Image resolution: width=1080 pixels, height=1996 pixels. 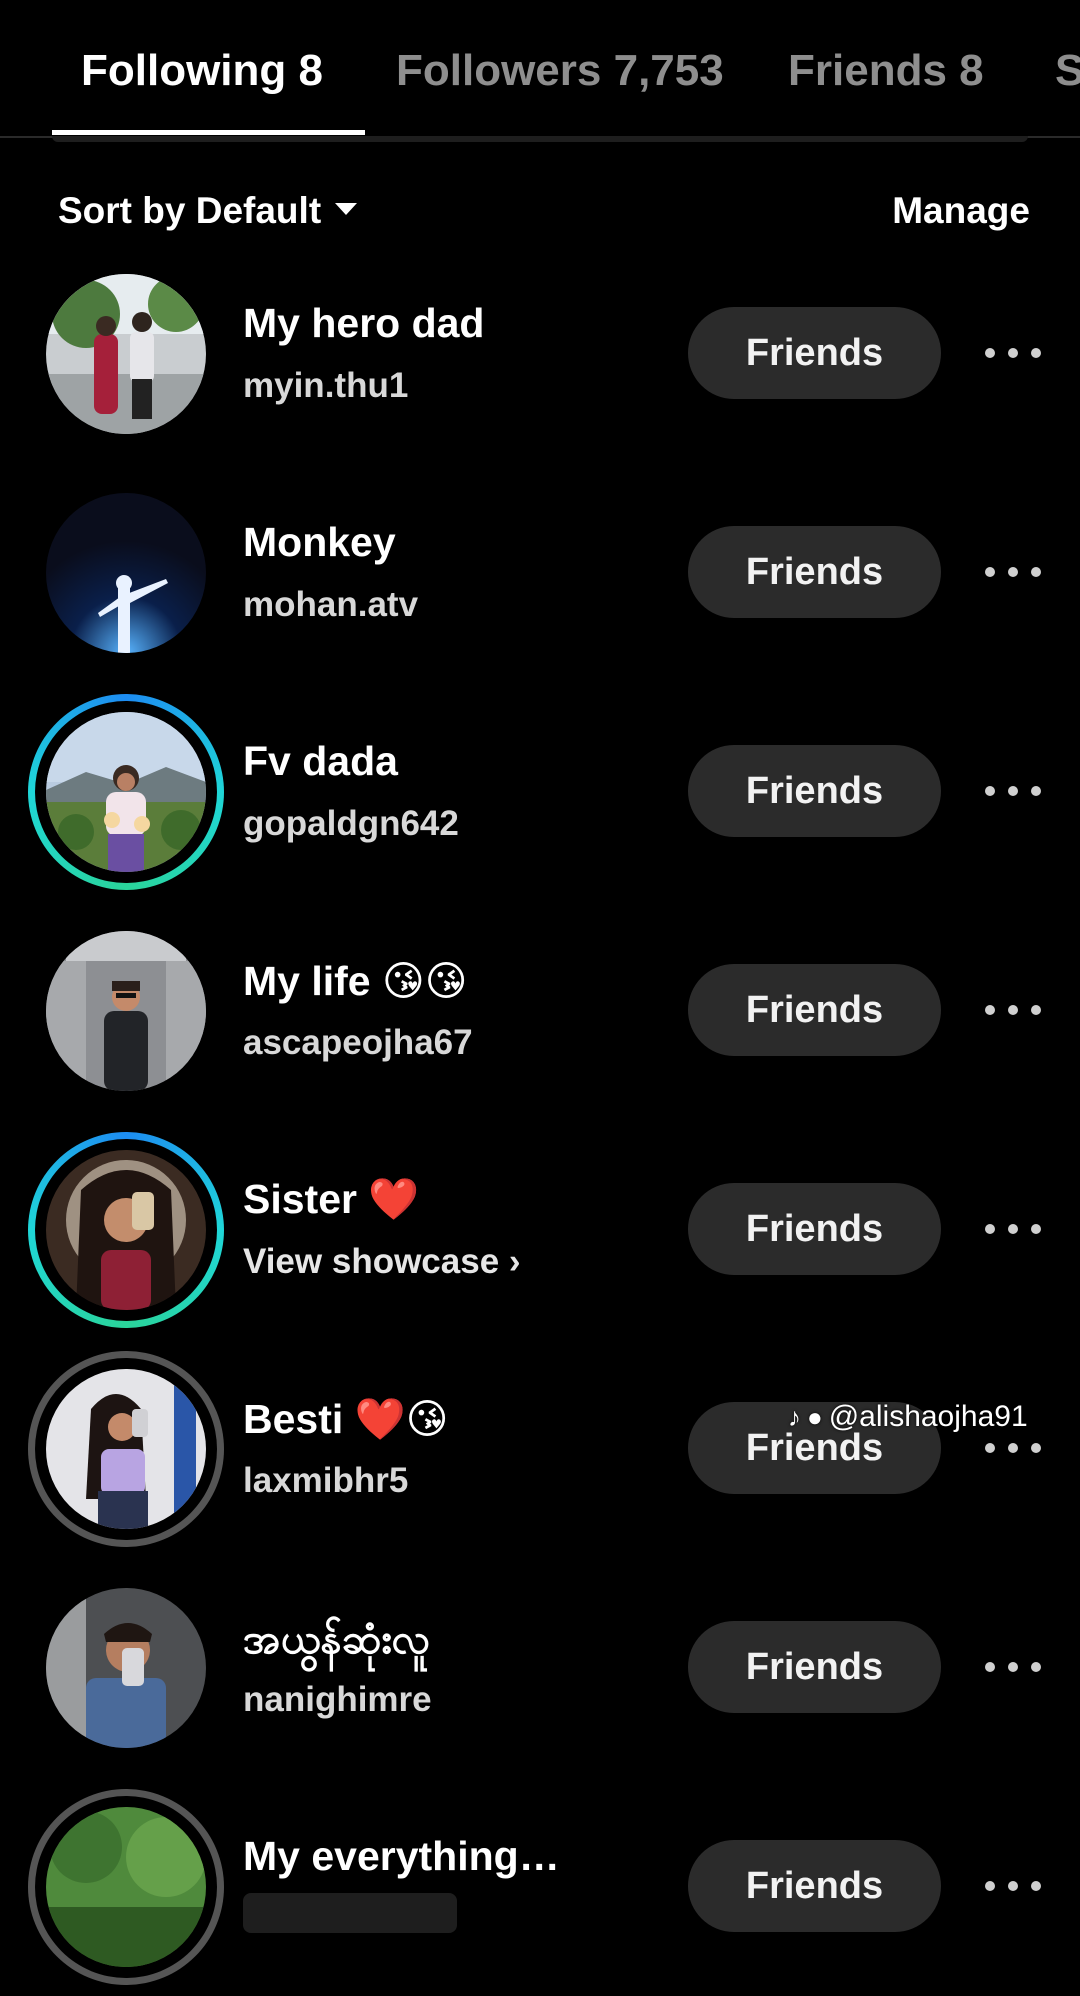 I want to click on sort-label: Sort by Default, so click(x=190, y=210).